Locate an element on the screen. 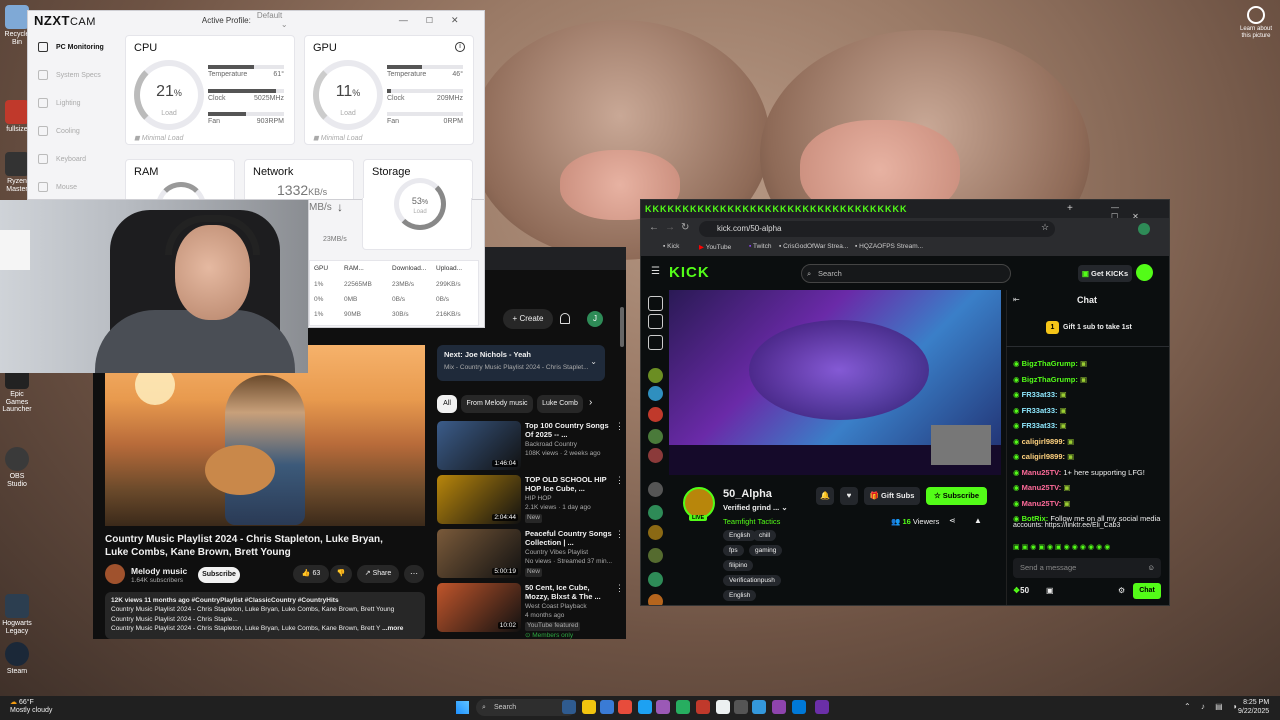 This screenshot has height=720, width=1280. scrollbar is located at coordinates (622, 327).